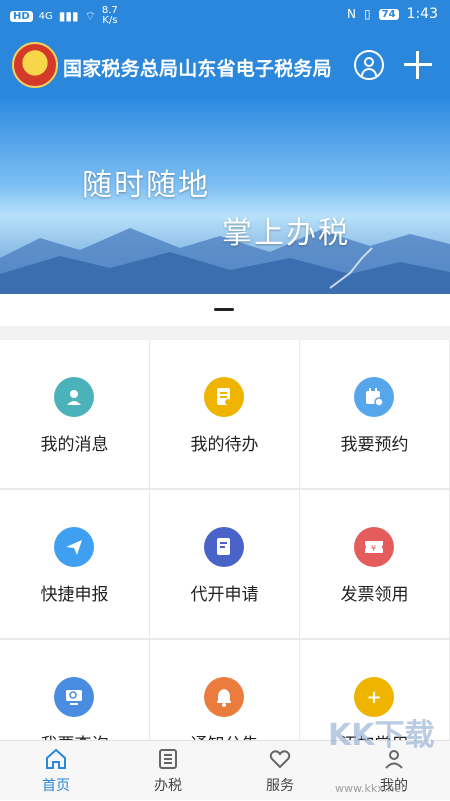 The width and height of the screenshot is (450, 801). I want to click on tile-label: 代开申请, so click(224, 595).